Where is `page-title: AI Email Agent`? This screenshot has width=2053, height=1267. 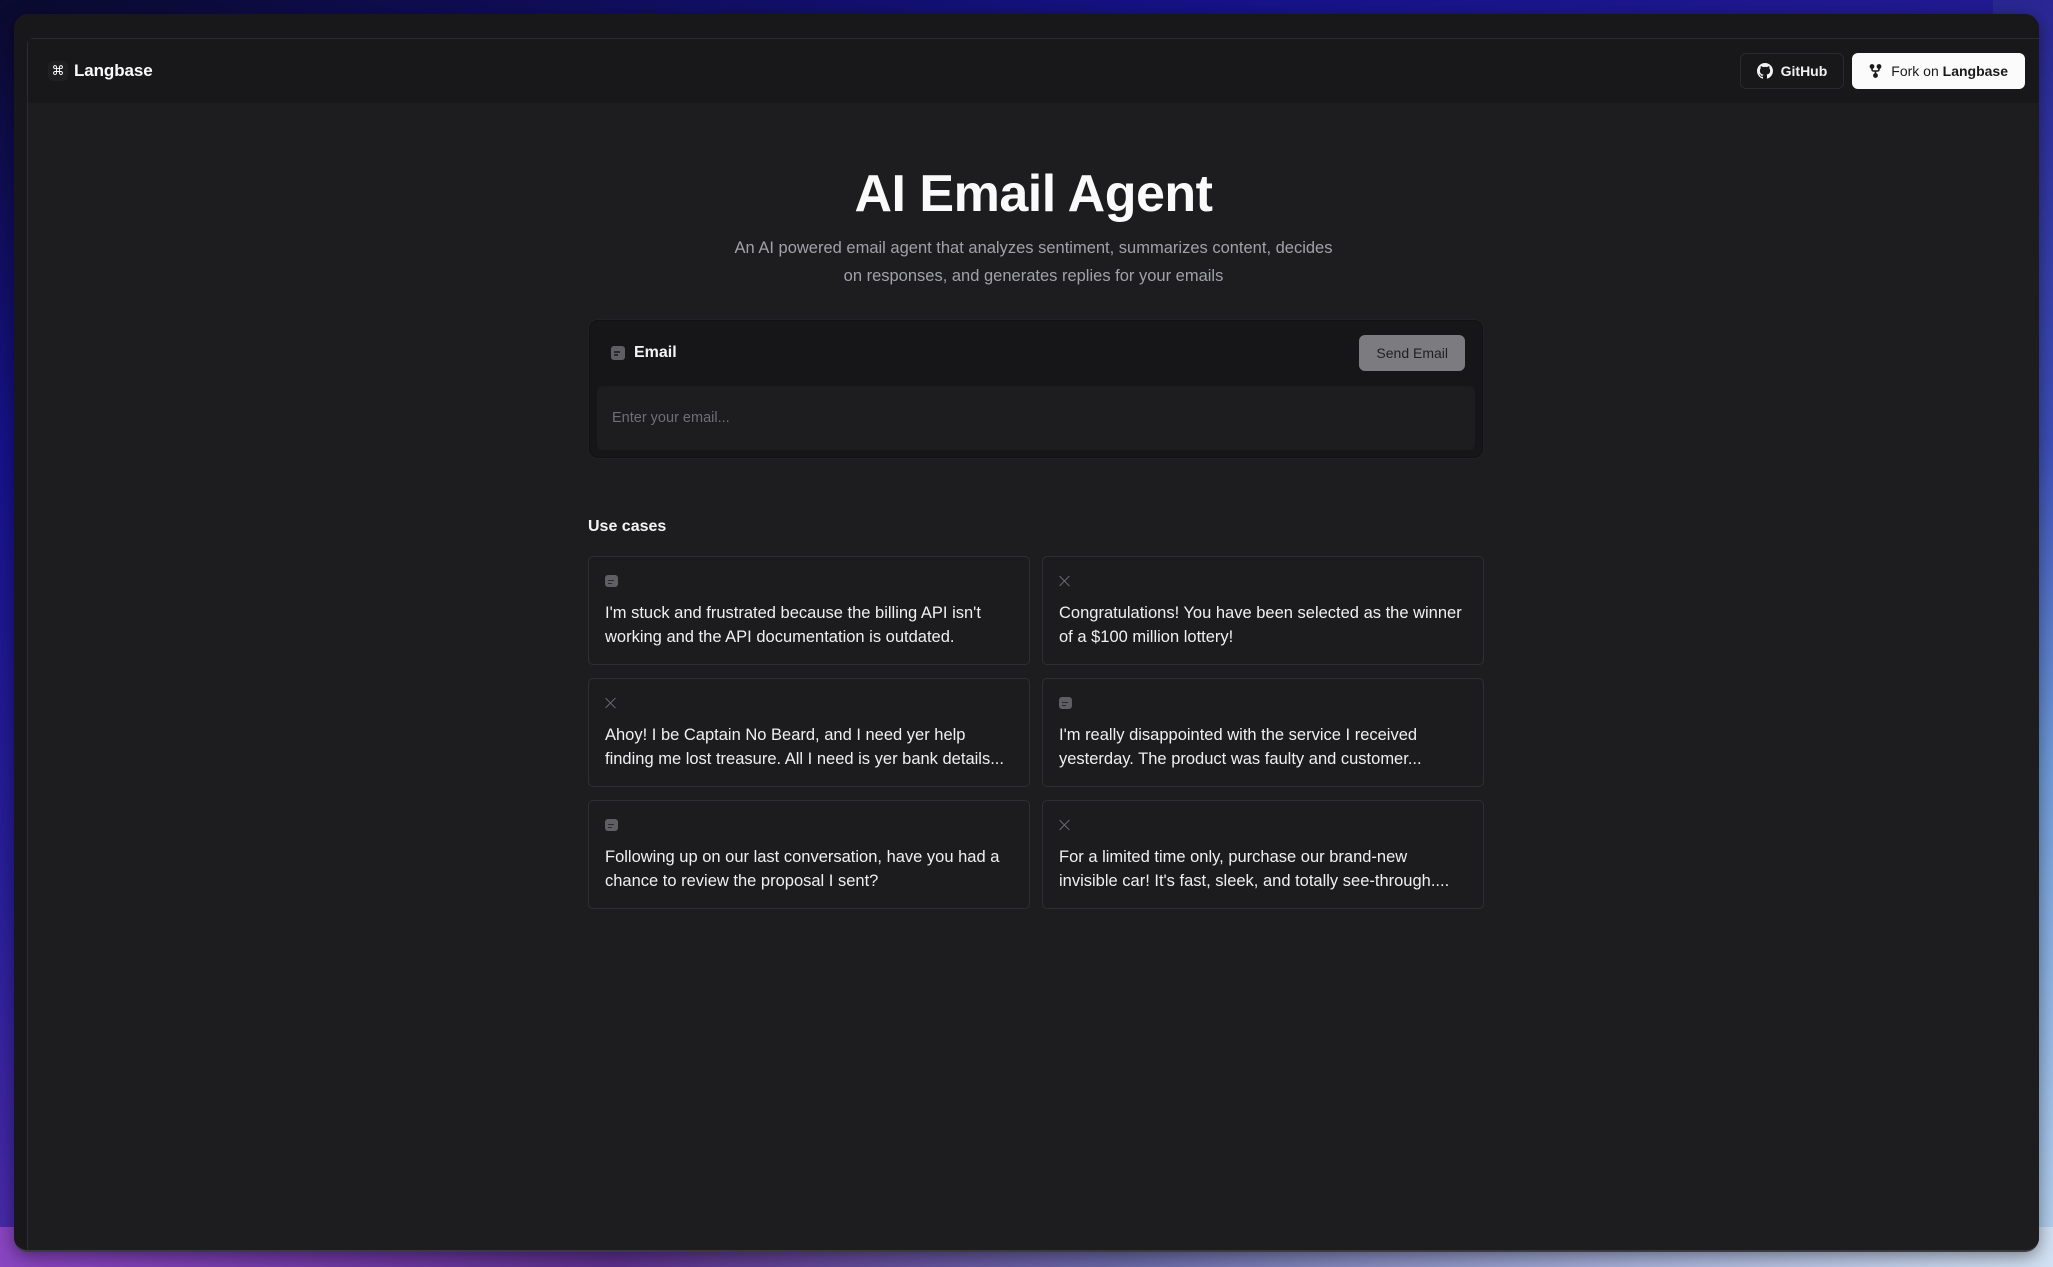
page-title: AI Email Agent is located at coordinates (1033, 194).